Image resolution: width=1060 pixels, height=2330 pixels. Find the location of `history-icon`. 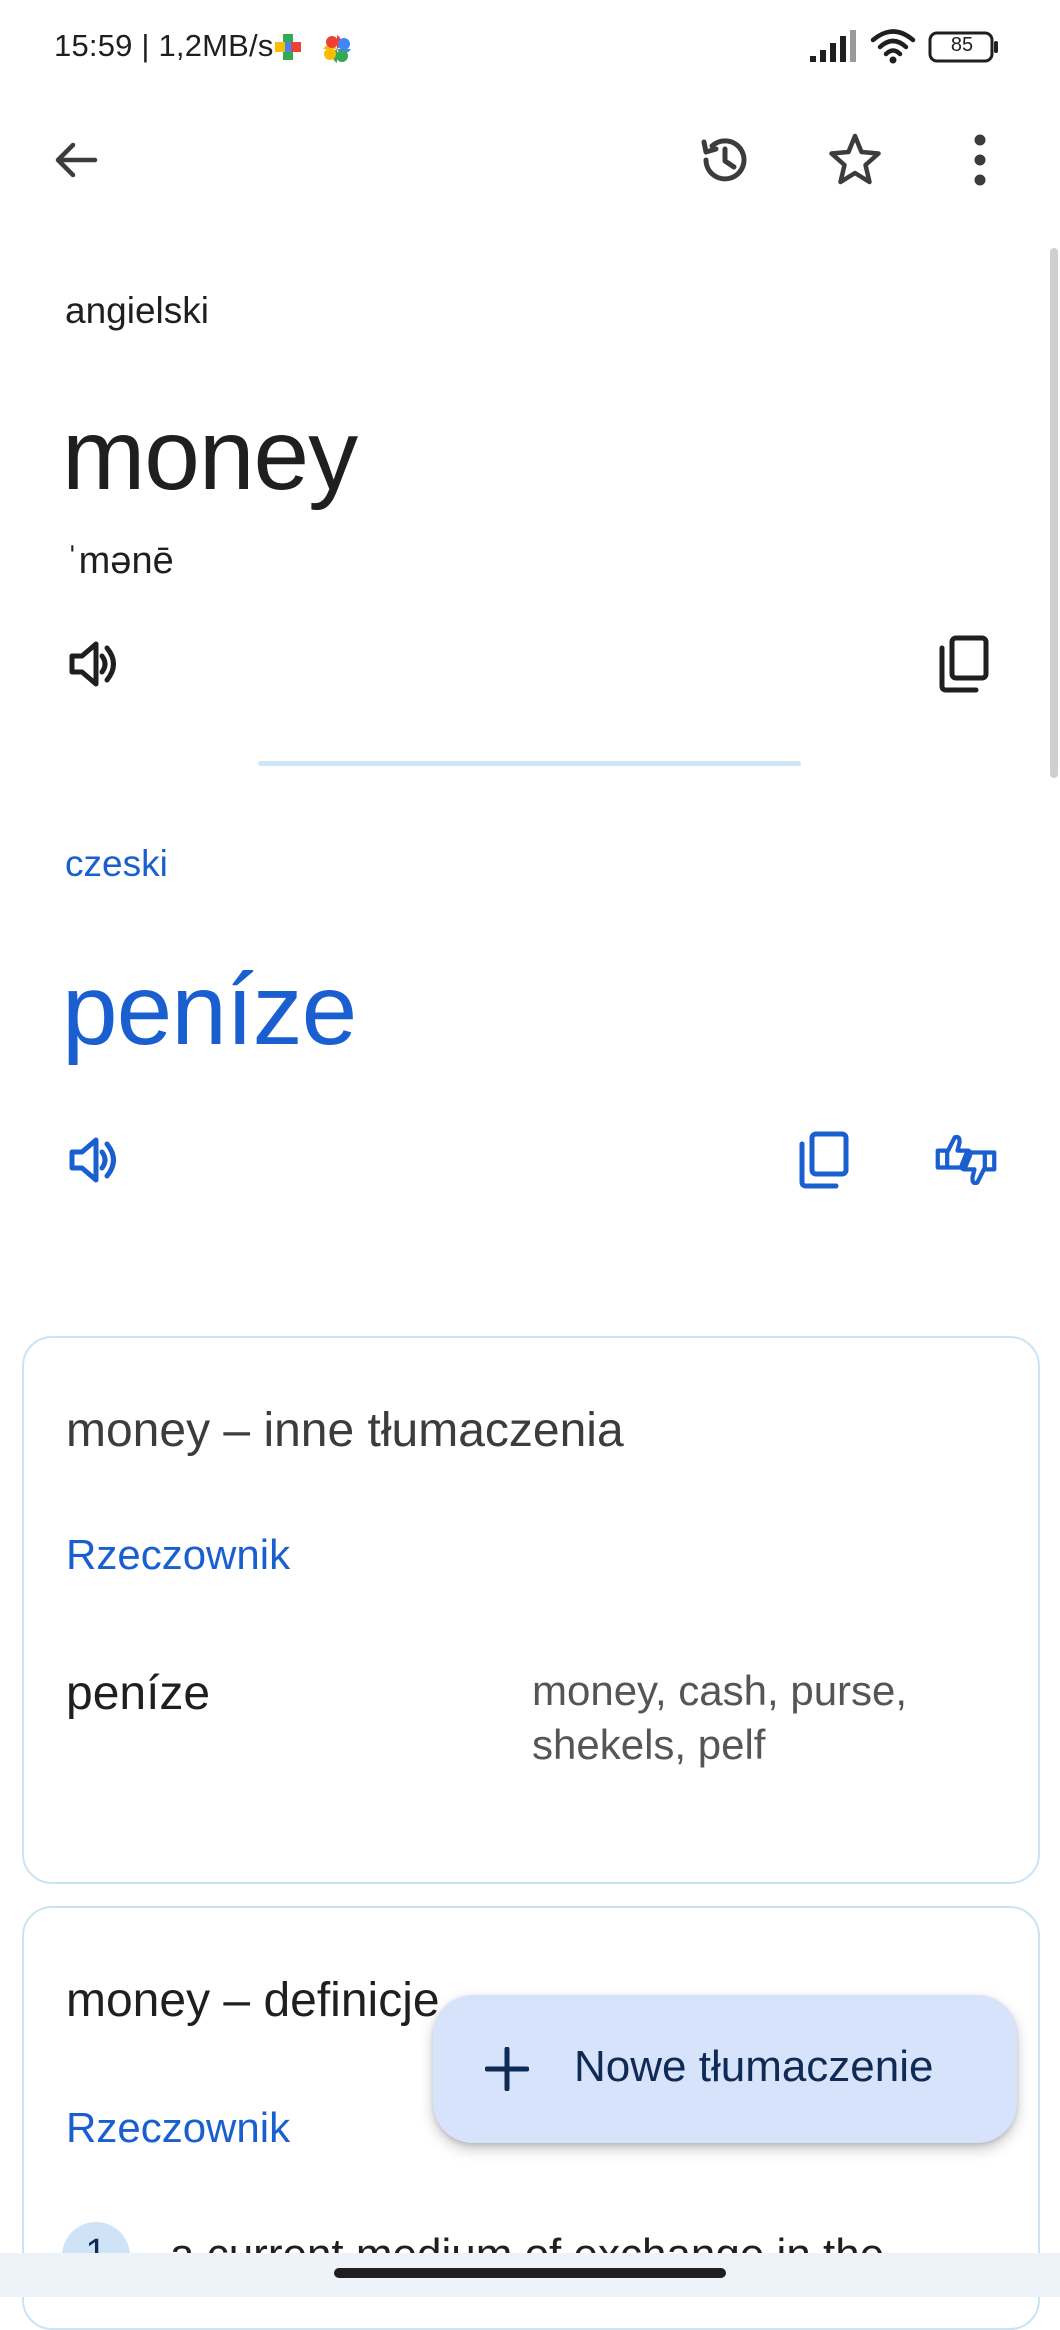

history-icon is located at coordinates (724, 160).